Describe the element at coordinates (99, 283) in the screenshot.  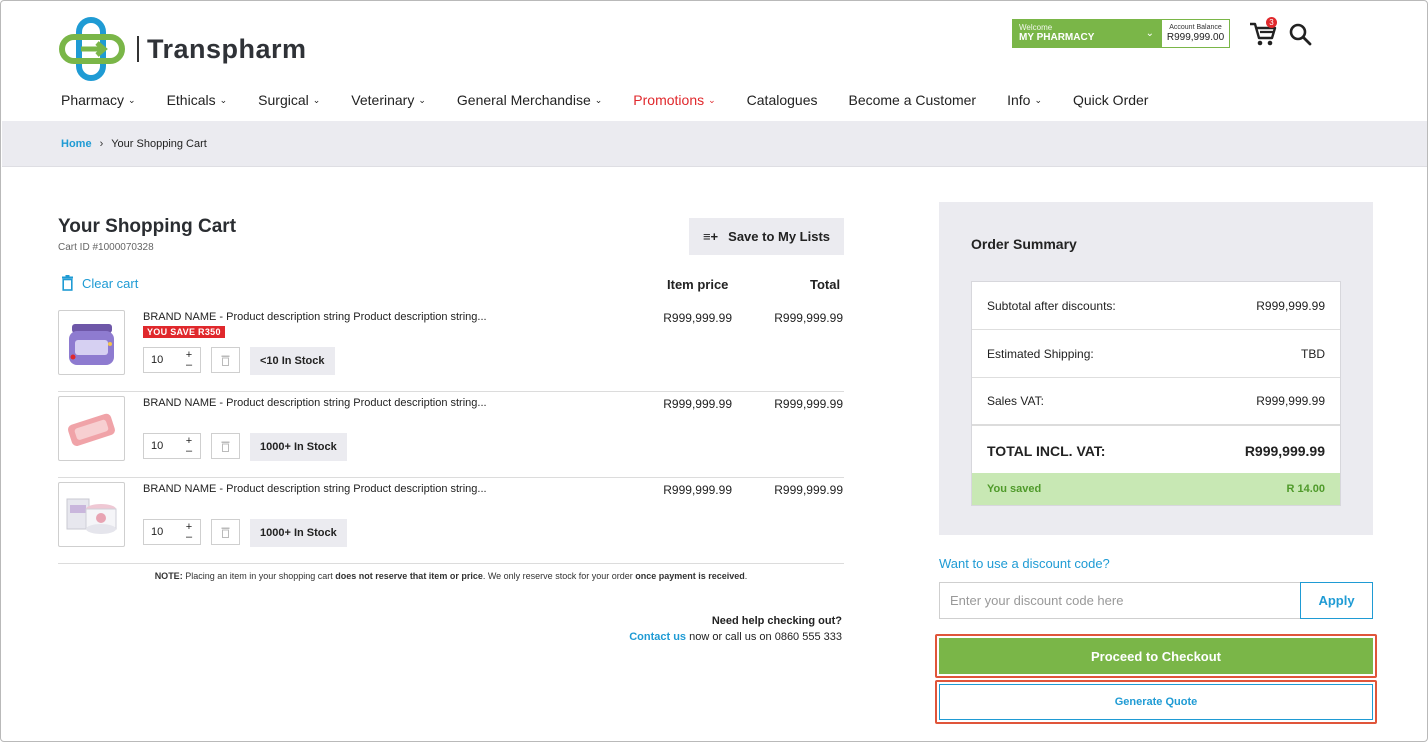
I see `clear-cart-button: Clear cart` at that location.